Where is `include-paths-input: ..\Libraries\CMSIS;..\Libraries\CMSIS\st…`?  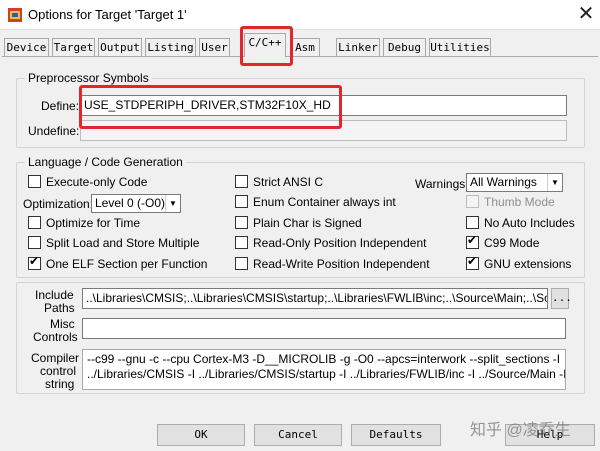
include-paths-input: ..\Libraries\CMSIS;..\Libraries\CMSIS\st… is located at coordinates (315, 298).